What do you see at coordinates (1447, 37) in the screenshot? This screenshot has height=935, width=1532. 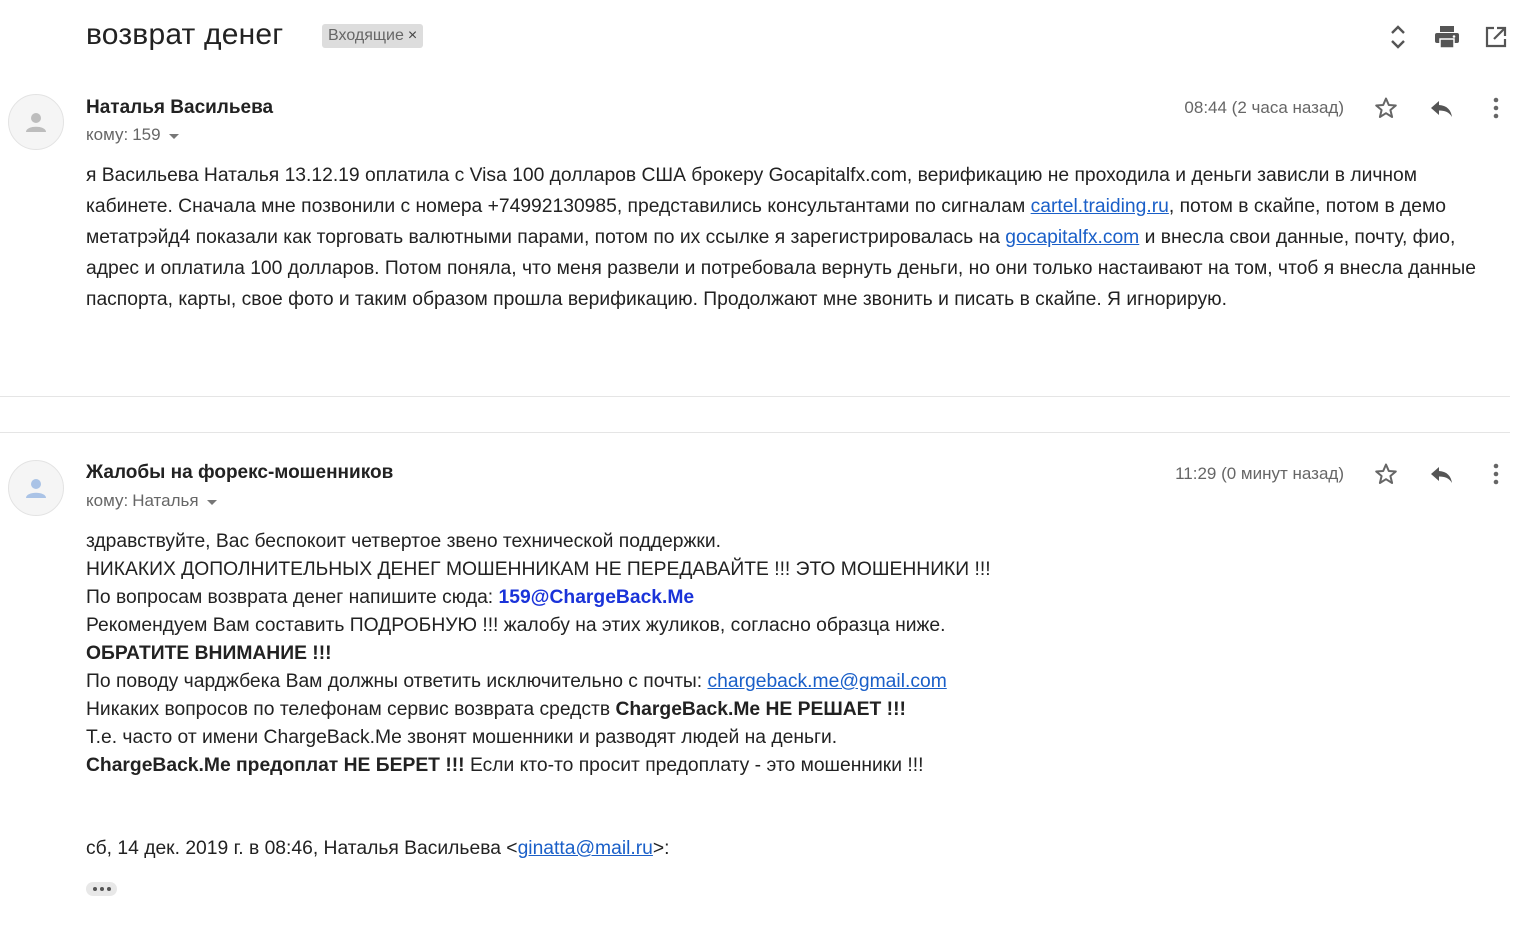 I see `print-icon` at bounding box center [1447, 37].